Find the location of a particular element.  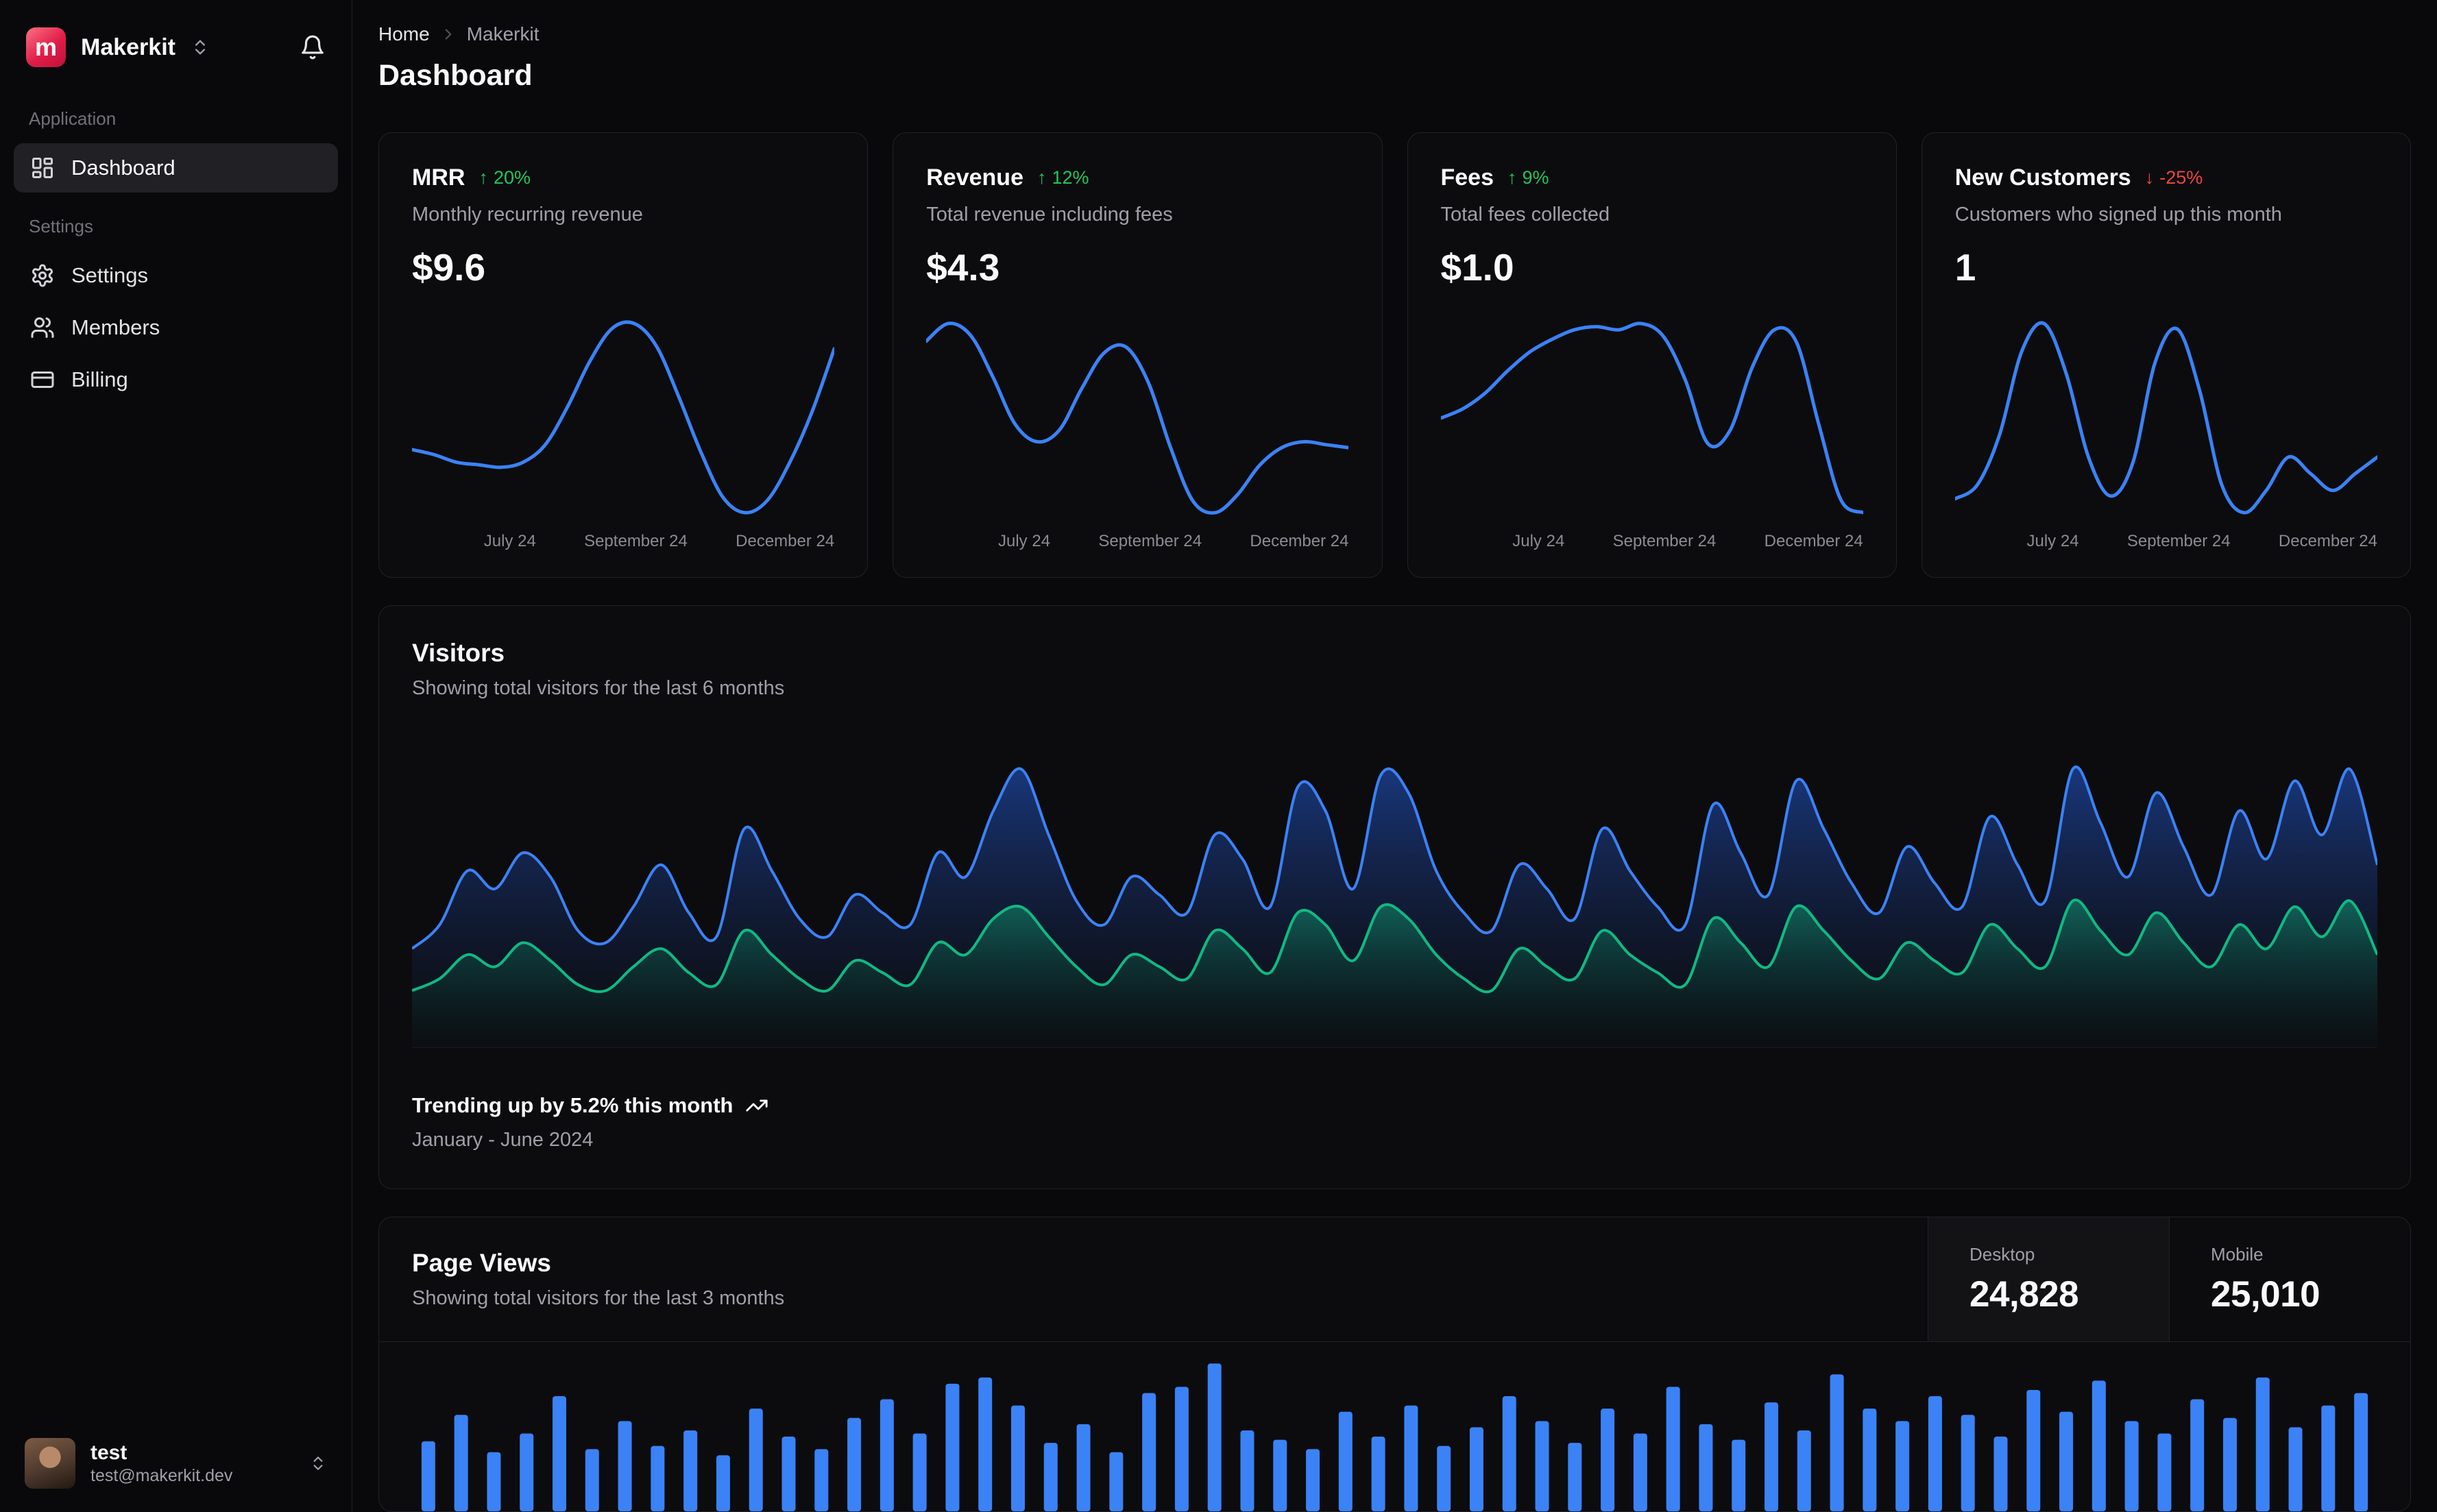

workspace-name: Makerkit is located at coordinates (128, 47).